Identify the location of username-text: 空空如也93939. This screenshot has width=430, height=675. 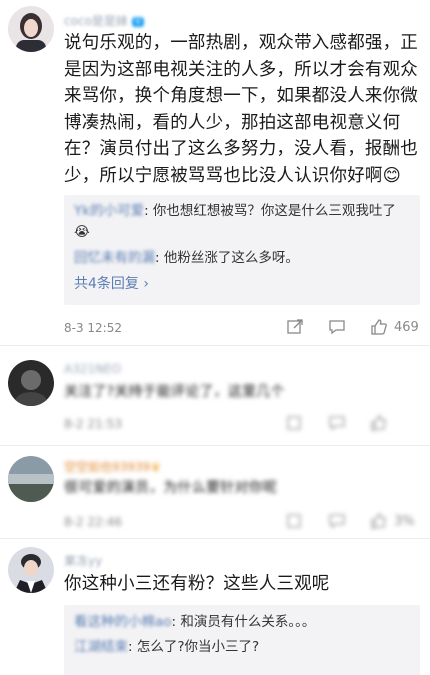
(107, 467).